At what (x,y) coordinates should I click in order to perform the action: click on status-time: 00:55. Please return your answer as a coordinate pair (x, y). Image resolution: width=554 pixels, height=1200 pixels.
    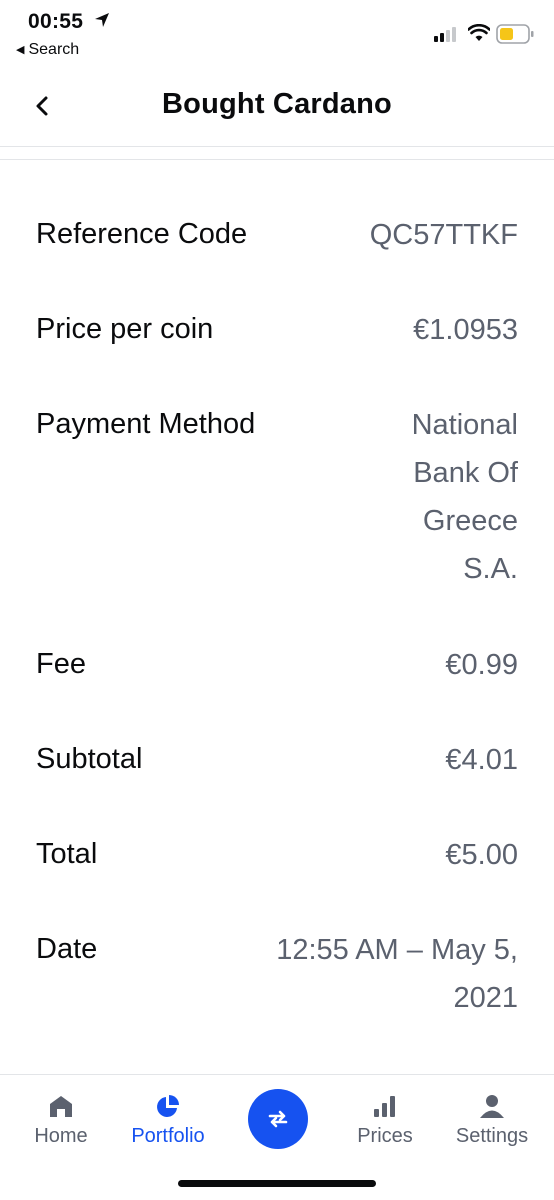
    Looking at the image, I should click on (56, 21).